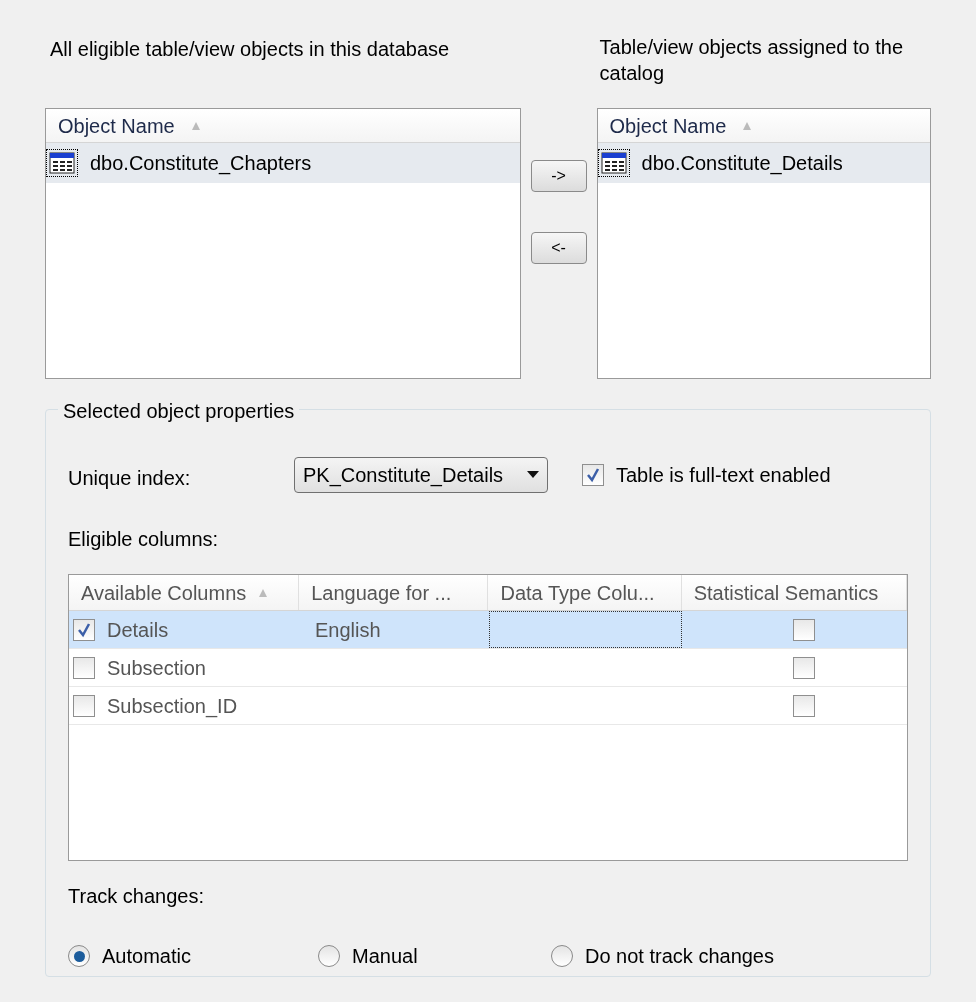 Image resolution: width=976 pixels, height=1002 pixels. Describe the element at coordinates (742, 164) in the screenshot. I see `object-name: dbo.Constitute_Details` at that location.